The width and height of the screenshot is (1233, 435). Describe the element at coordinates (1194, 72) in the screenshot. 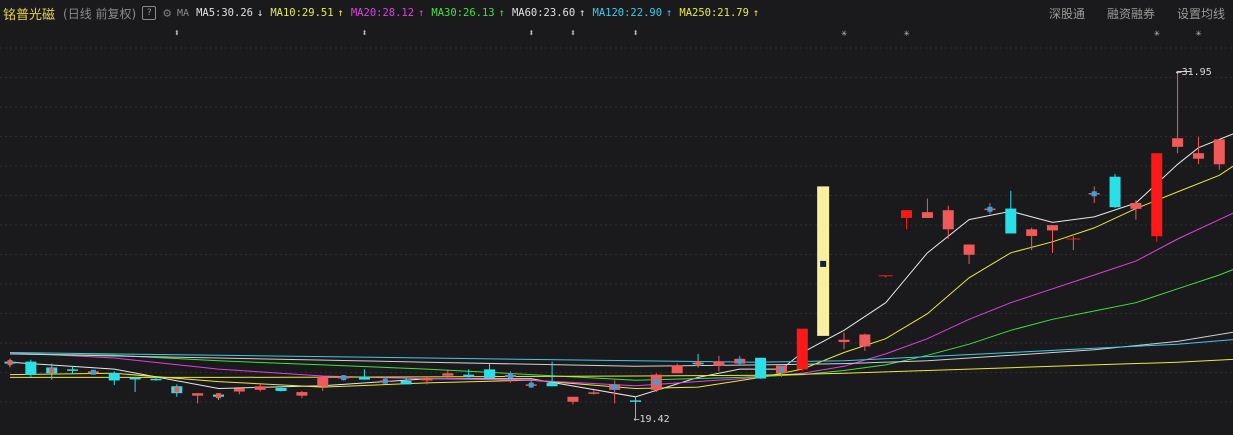

I see `high-price-label: ←31.95` at that location.